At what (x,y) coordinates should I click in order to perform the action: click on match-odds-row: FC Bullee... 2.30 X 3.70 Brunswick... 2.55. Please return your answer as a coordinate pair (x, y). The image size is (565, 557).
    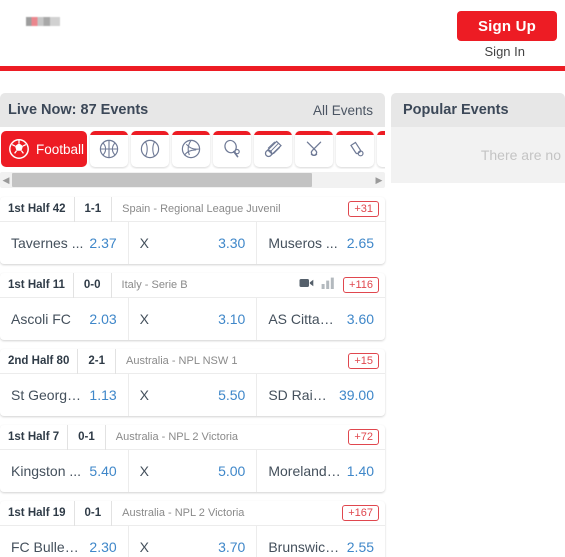
    Looking at the image, I should click on (192, 541).